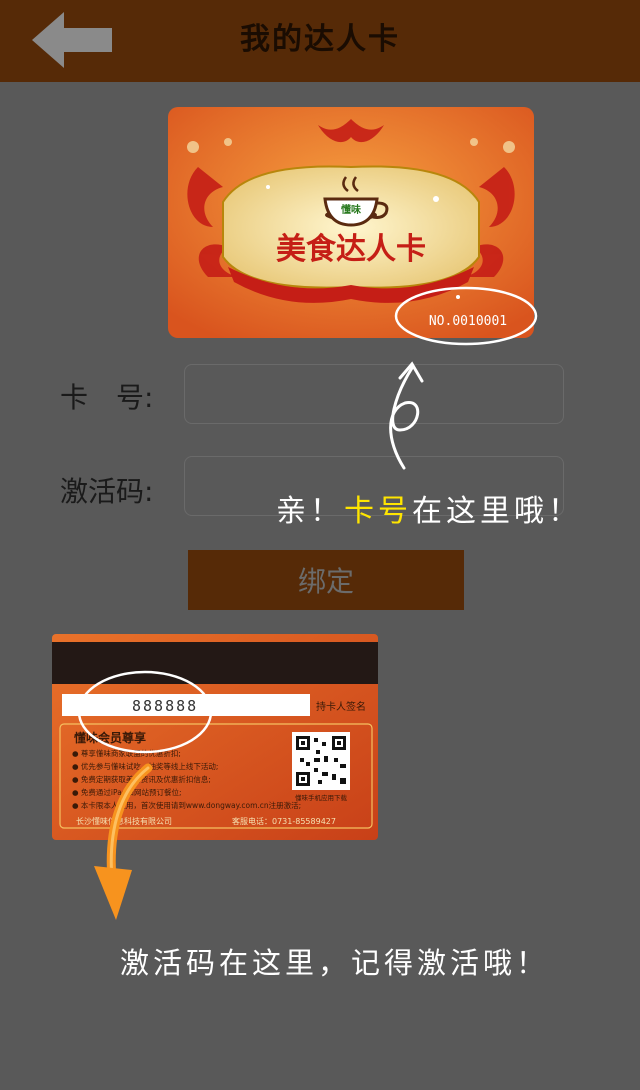 The width and height of the screenshot is (640, 1090). I want to click on card-number-input, so click(374, 394).